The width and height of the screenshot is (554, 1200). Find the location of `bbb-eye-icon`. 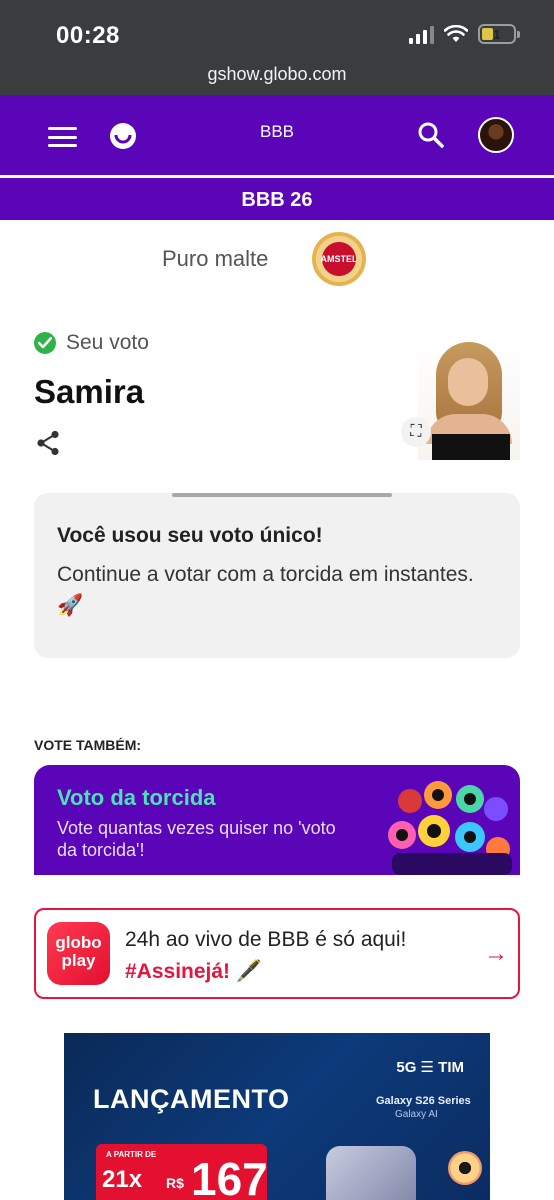

bbb-eye-icon is located at coordinates (465, 1168).